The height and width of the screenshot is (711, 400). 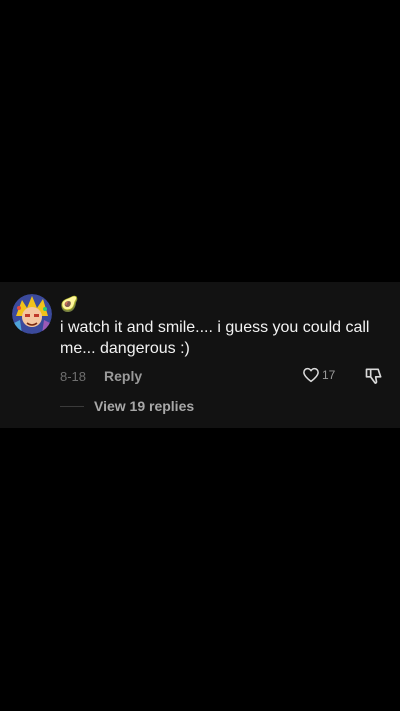 I want to click on like-button: 17, so click(x=318, y=375).